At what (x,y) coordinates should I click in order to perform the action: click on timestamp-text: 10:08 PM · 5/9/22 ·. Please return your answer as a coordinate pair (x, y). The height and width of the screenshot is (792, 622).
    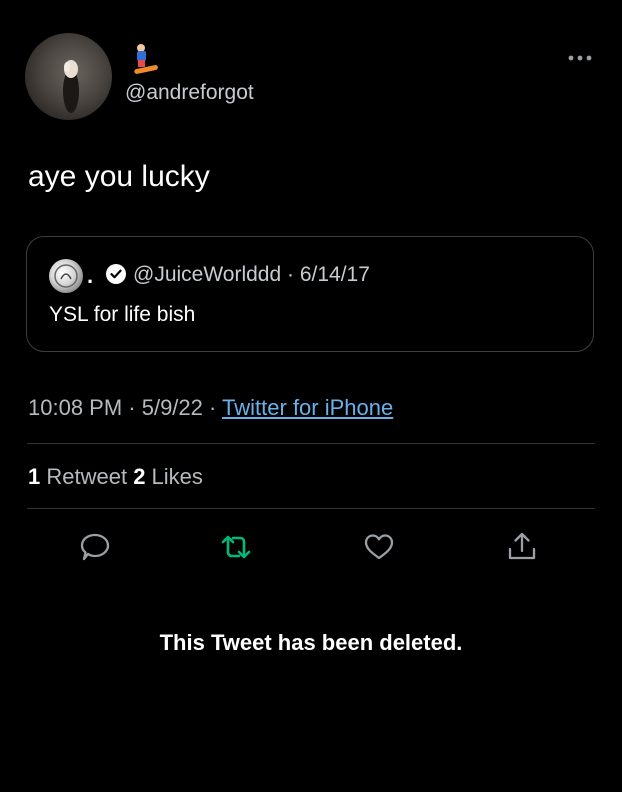
    Looking at the image, I should click on (125, 407).